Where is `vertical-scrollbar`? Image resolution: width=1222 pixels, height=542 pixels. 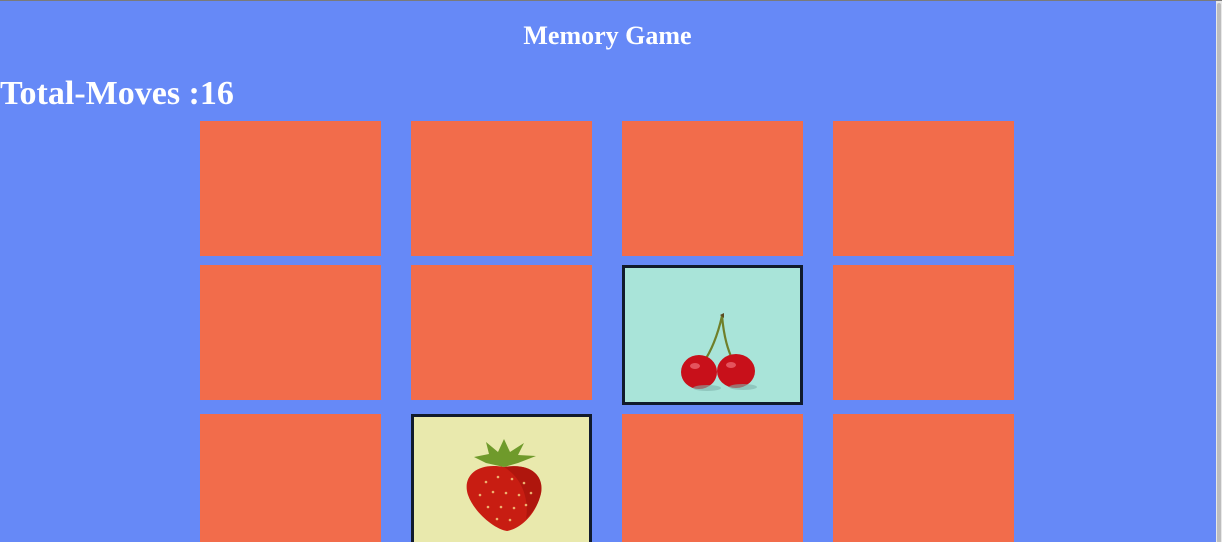 vertical-scrollbar is located at coordinates (1219, 271).